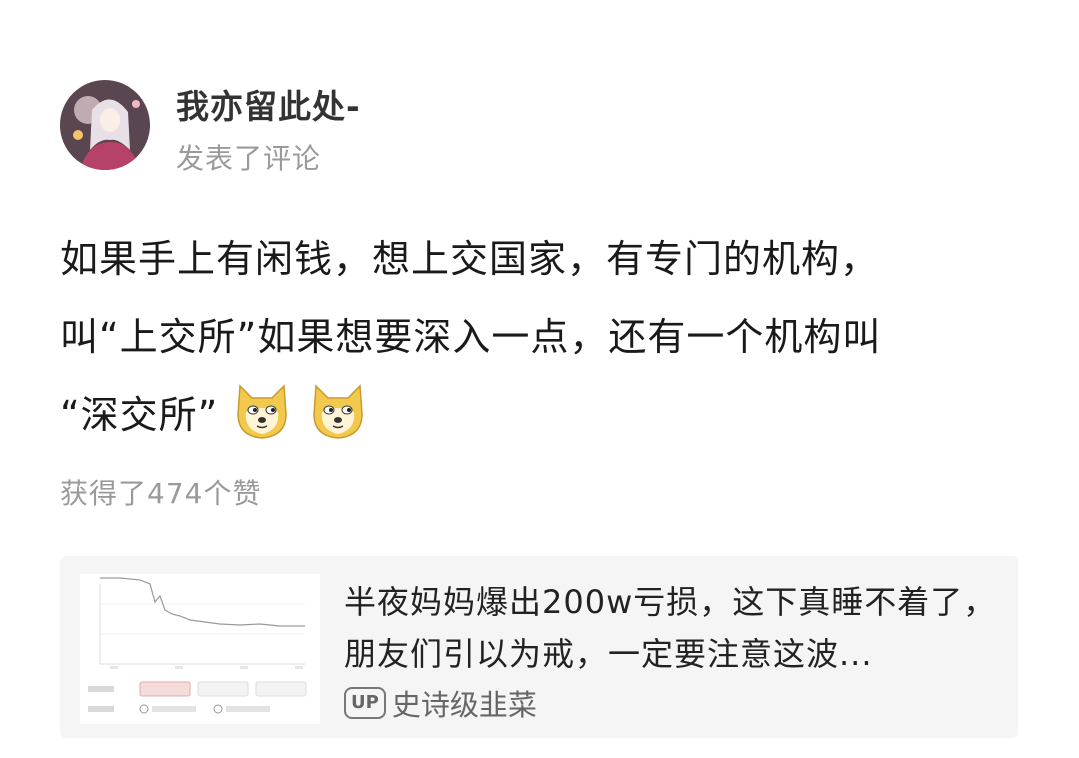 Image resolution: width=1079 pixels, height=758 pixels. Describe the element at coordinates (540, 415) in the screenshot. I see `comment-line-3: “深交所”` at that location.